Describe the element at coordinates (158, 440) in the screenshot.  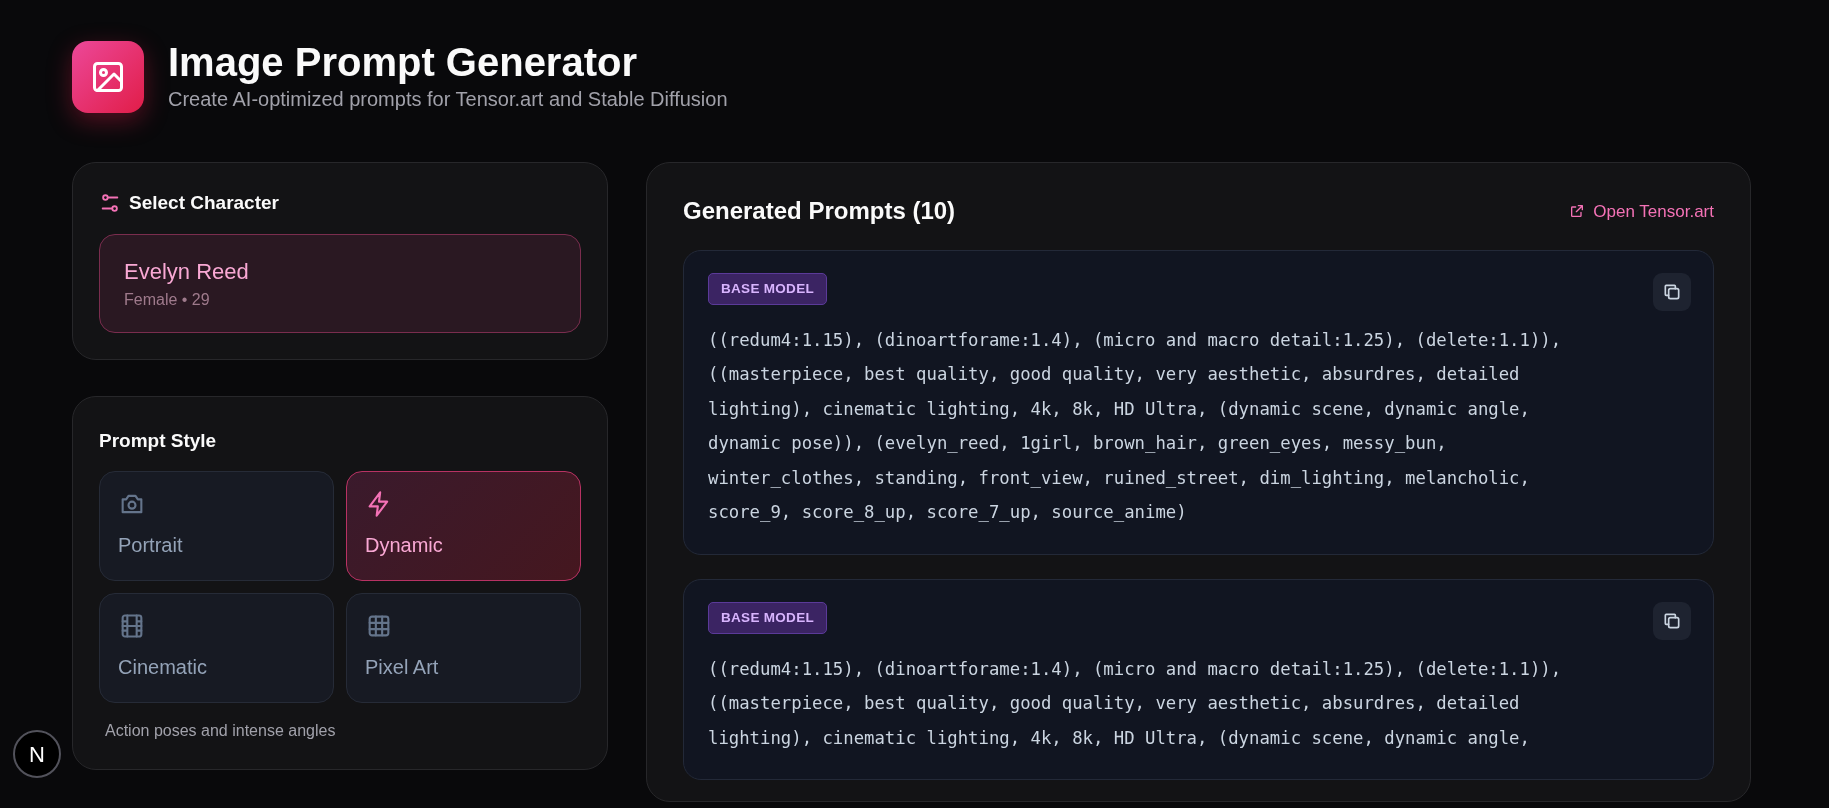
I see `panel-title: Prompt Style` at that location.